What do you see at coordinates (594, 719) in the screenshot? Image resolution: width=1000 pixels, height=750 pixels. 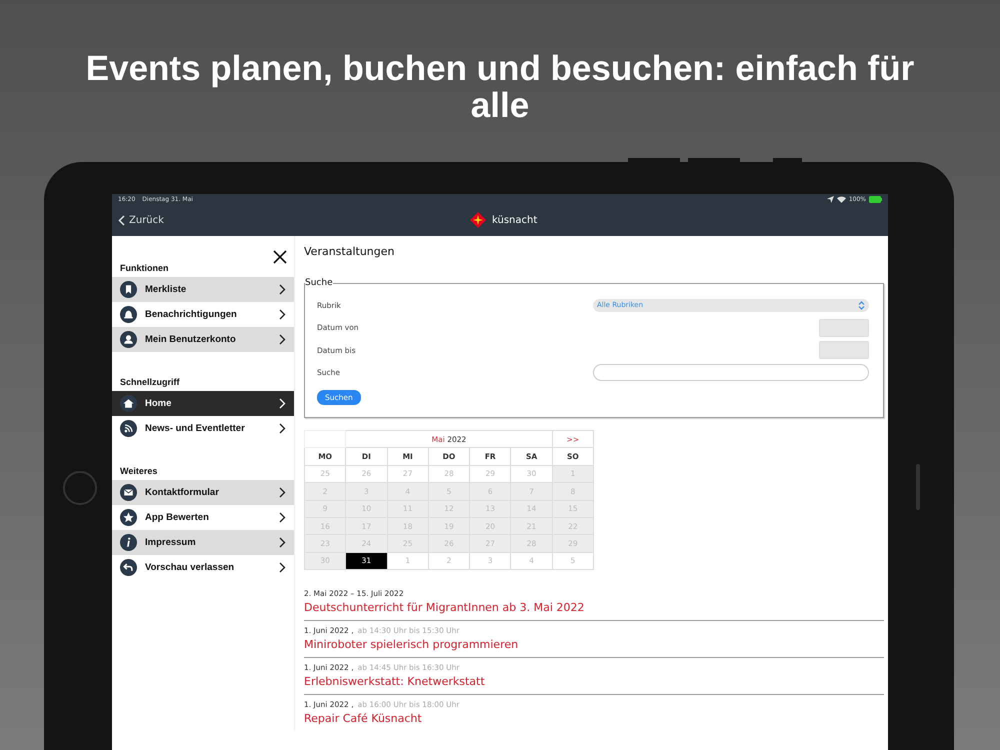 I see `event-title: Repair Café Küsnacht` at bounding box center [594, 719].